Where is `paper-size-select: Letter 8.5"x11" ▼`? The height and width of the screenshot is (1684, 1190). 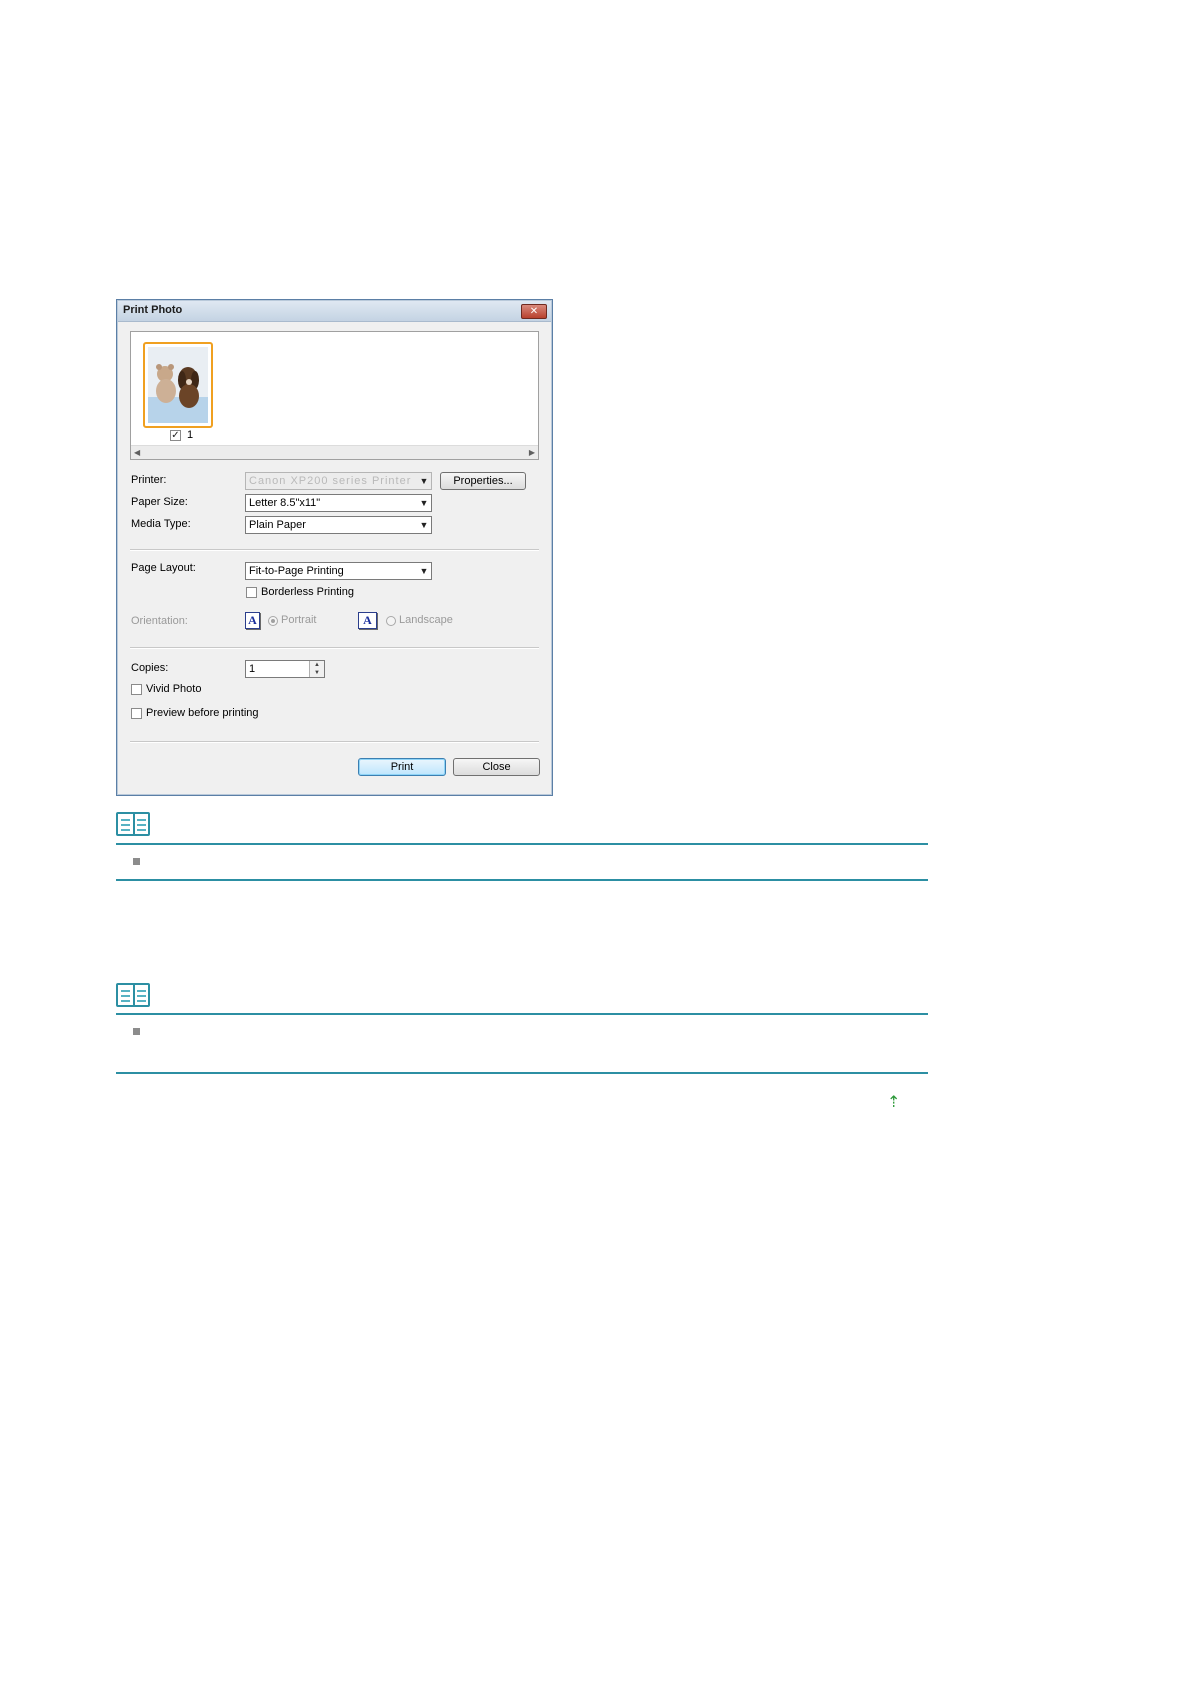
paper-size-select: Letter 8.5"x11" ▼ is located at coordinates (338, 503).